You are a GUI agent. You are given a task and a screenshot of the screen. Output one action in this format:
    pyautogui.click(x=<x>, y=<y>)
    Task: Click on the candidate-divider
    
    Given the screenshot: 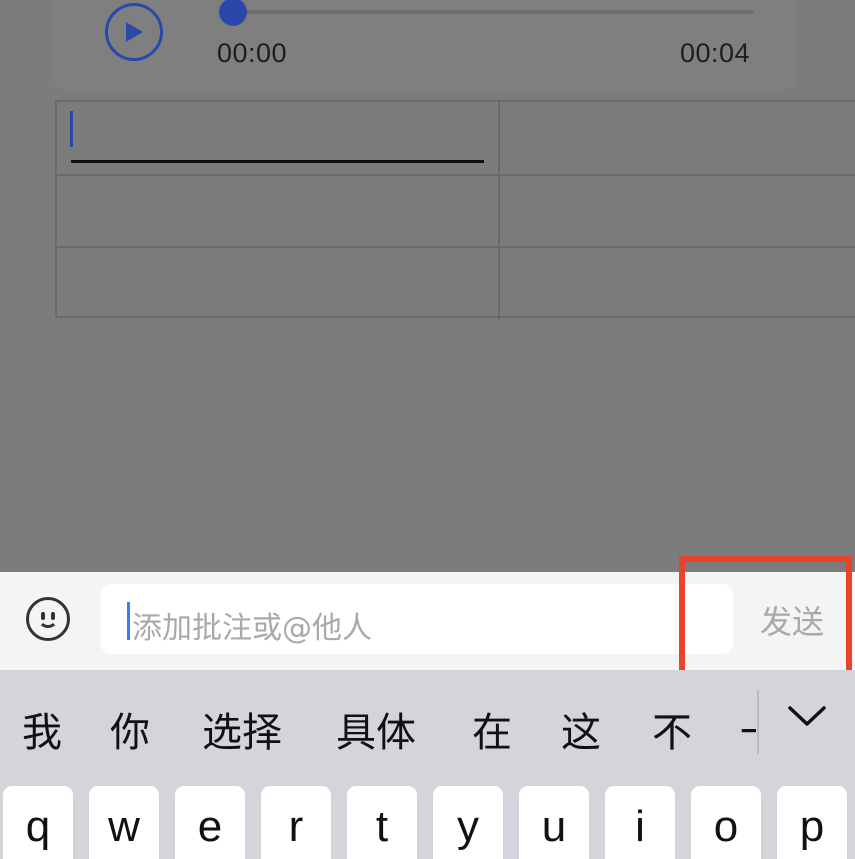 What is the action you would take?
    pyautogui.click(x=758, y=722)
    